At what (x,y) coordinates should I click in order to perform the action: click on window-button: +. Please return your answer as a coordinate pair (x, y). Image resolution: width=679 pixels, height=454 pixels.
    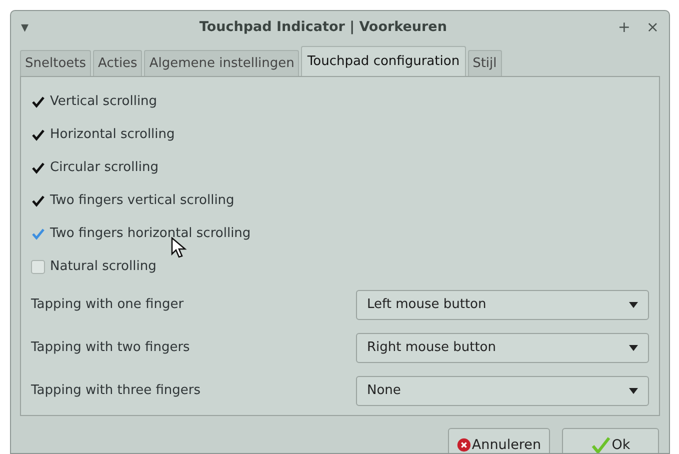
    Looking at the image, I should click on (624, 27).